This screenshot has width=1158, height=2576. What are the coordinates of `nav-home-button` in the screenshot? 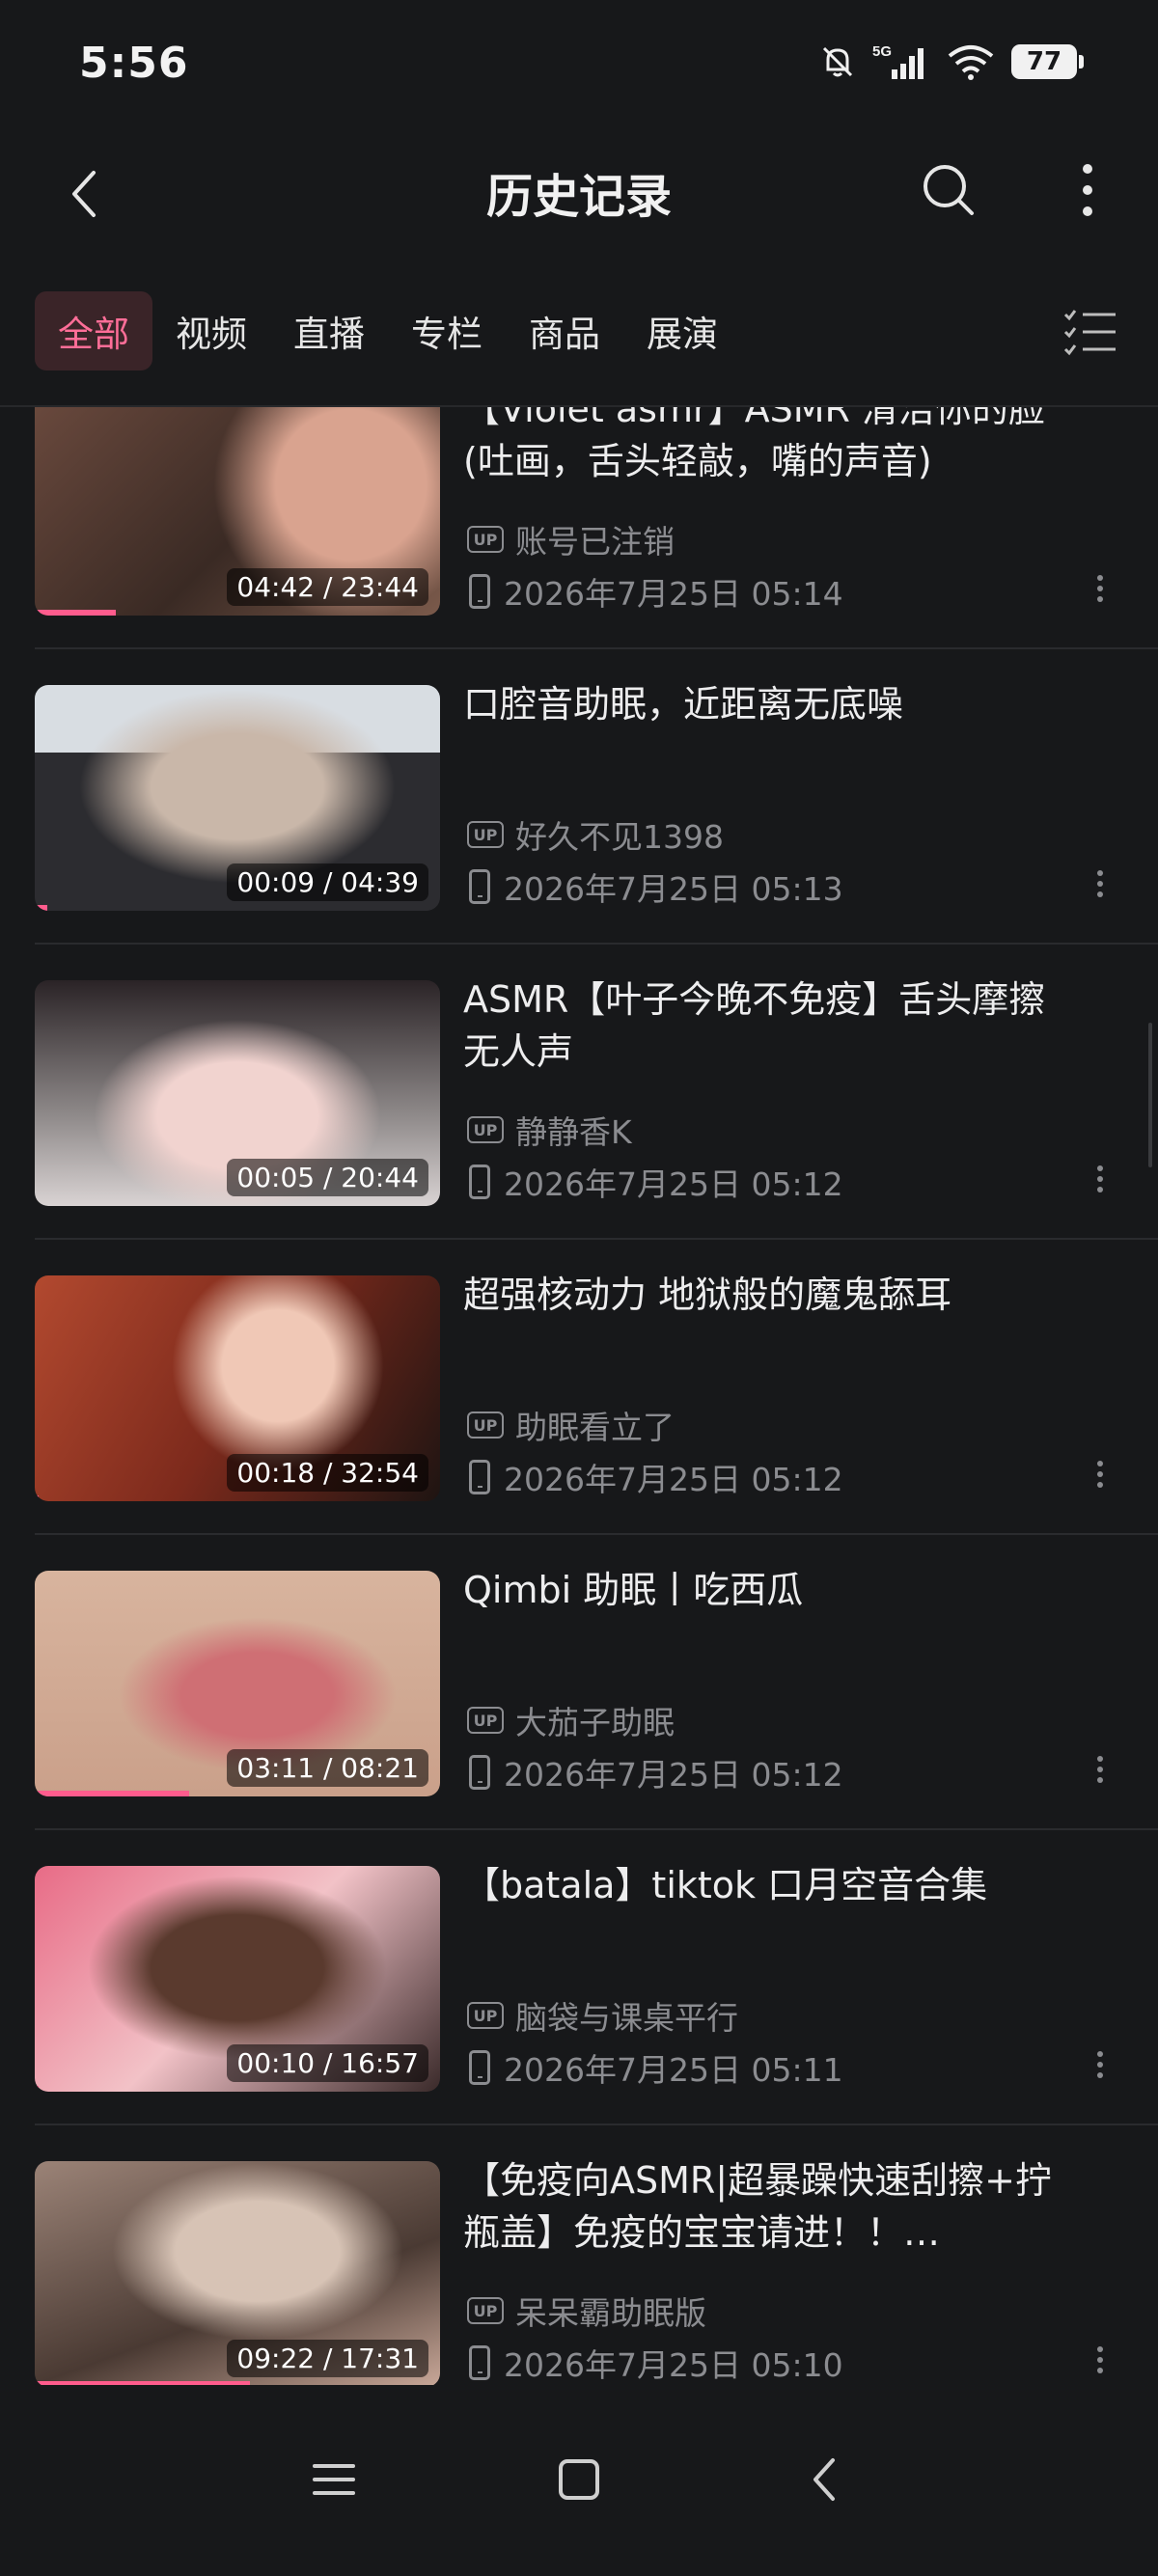 It's located at (579, 2479).